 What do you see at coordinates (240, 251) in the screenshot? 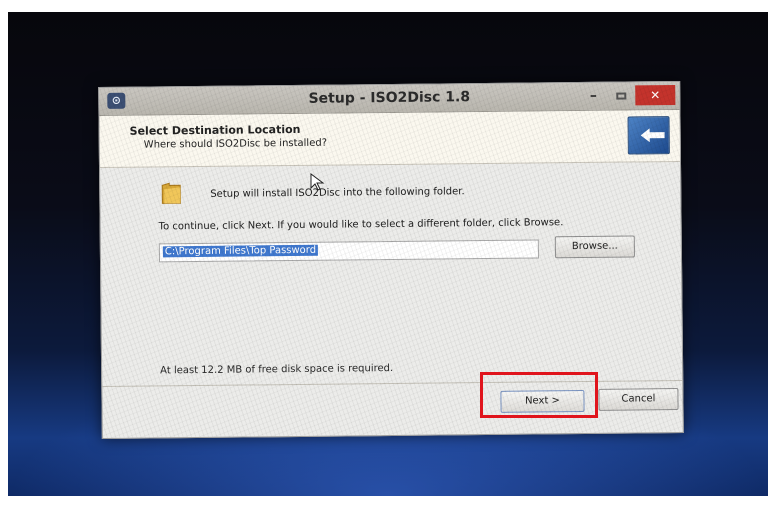
I see `install-path-value: C:\Program Files\Top Password` at bounding box center [240, 251].